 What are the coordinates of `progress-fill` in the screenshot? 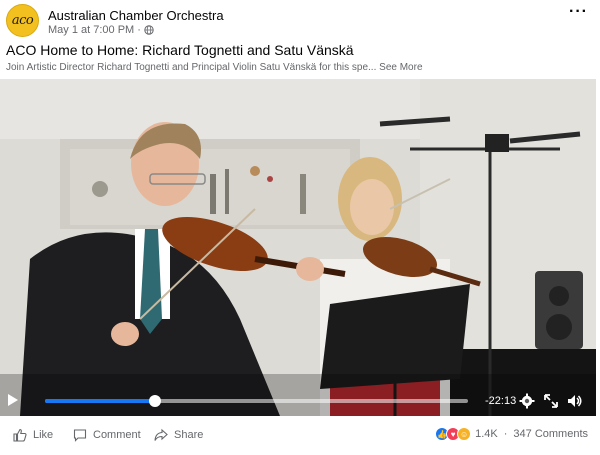 It's located at (100, 401).